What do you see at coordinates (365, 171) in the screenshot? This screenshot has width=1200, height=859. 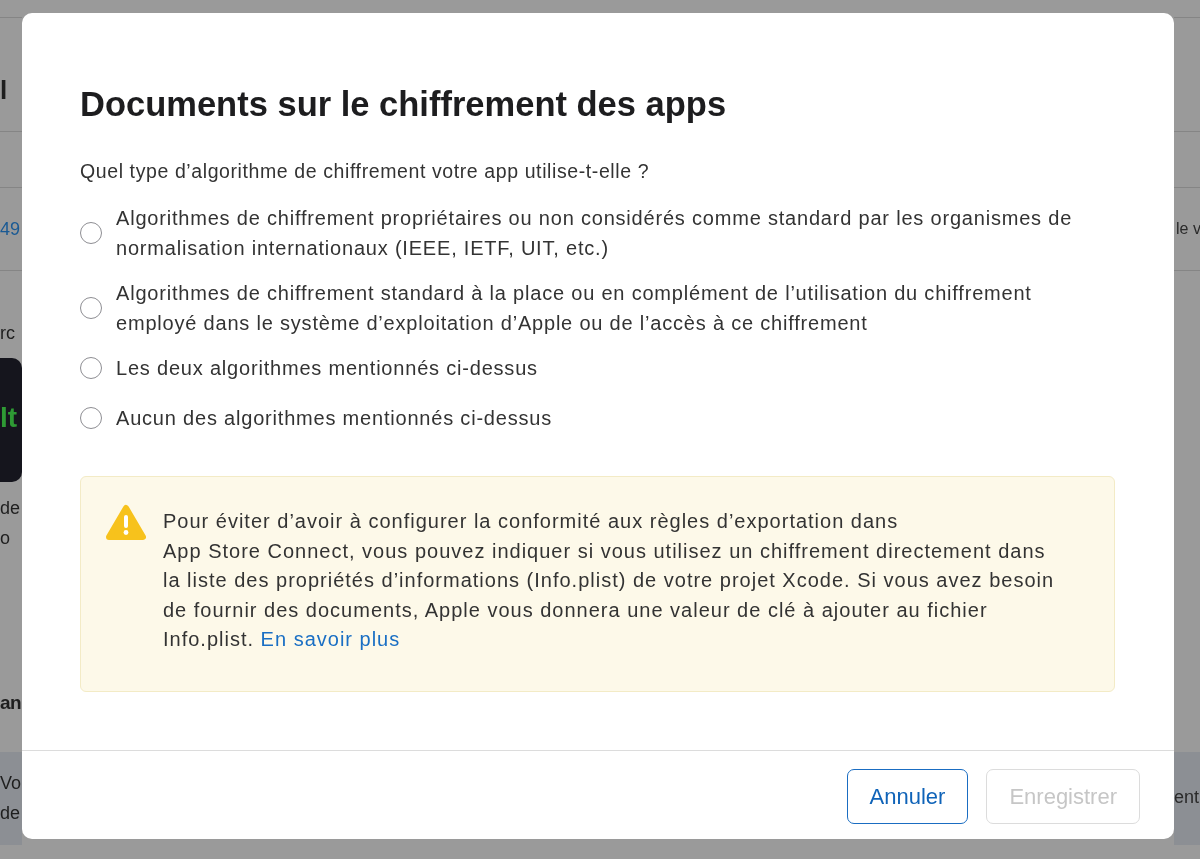 I see `question-text: Quel type d’algorithme de chiffrement votre app utilise-t-elle ?` at bounding box center [365, 171].